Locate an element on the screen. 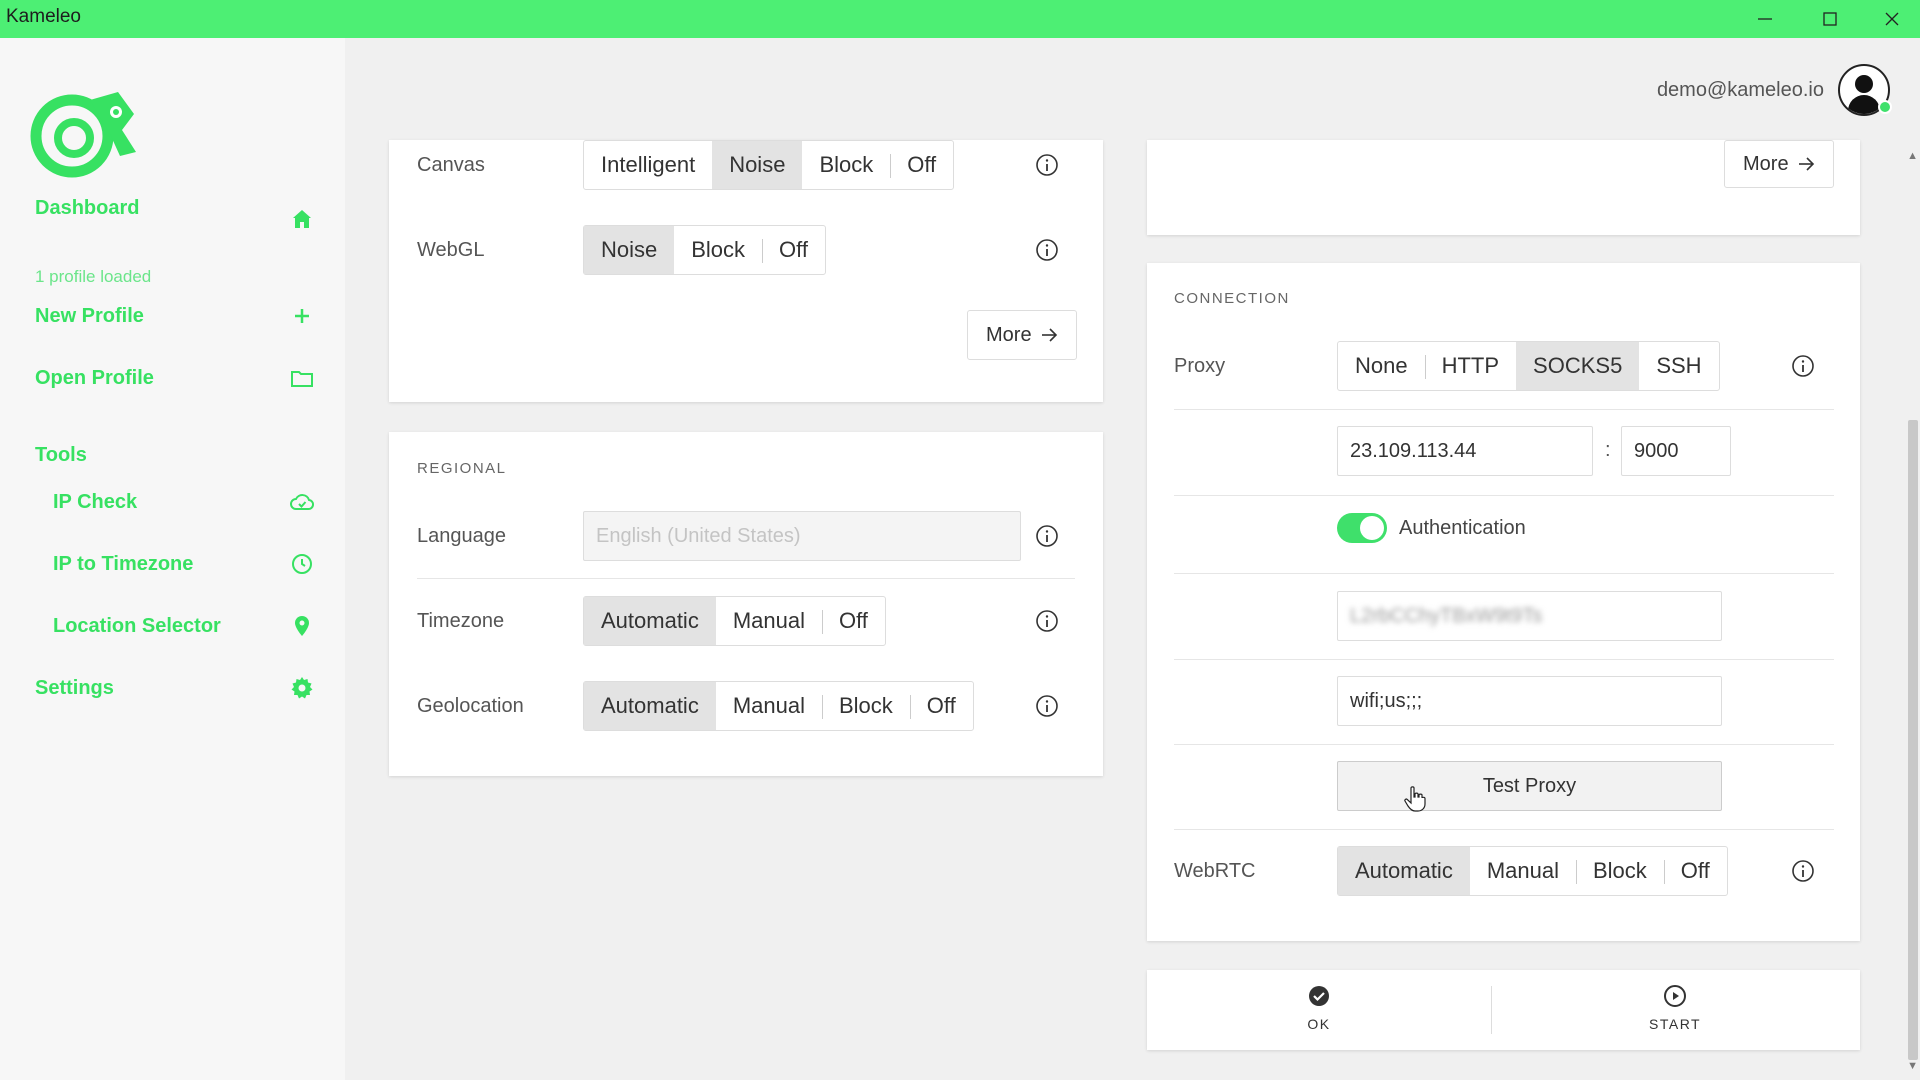 The image size is (1920, 1080). geolocation-info-icon is located at coordinates (1047, 706).